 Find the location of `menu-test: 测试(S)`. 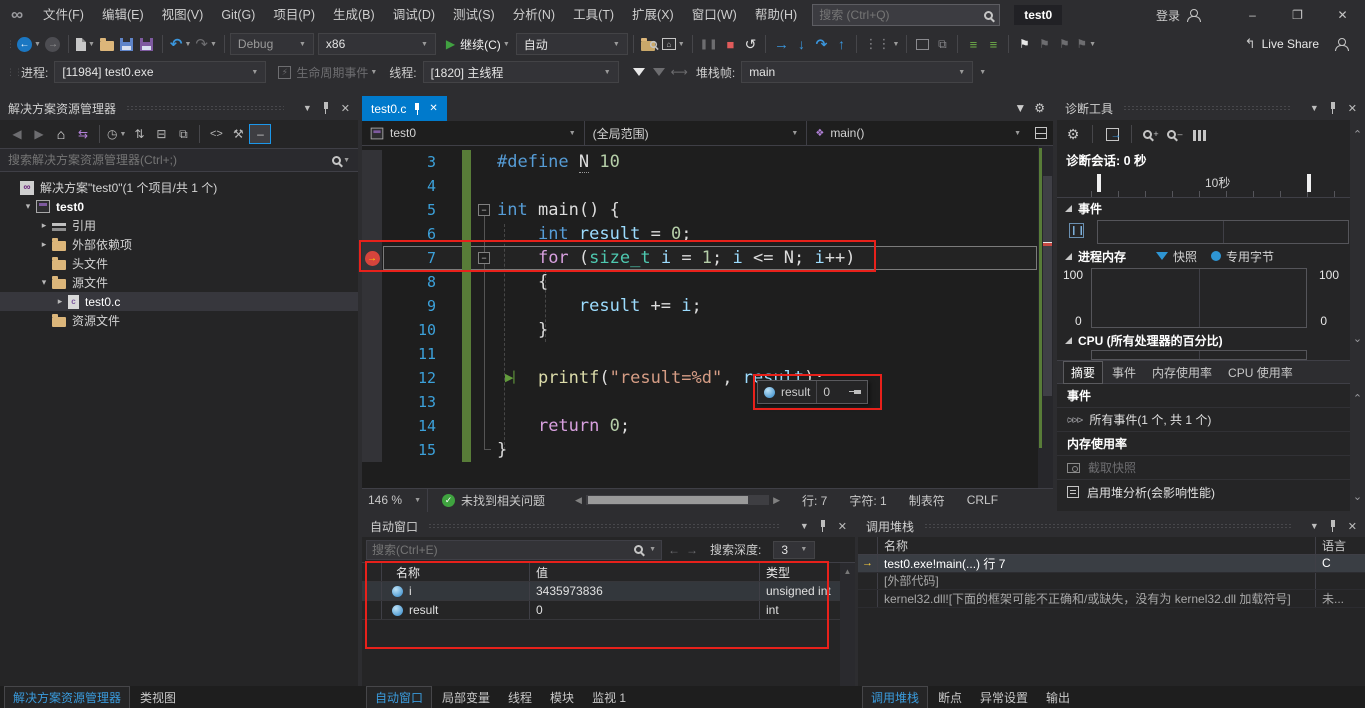

menu-test: 测试(S) is located at coordinates (474, 15).